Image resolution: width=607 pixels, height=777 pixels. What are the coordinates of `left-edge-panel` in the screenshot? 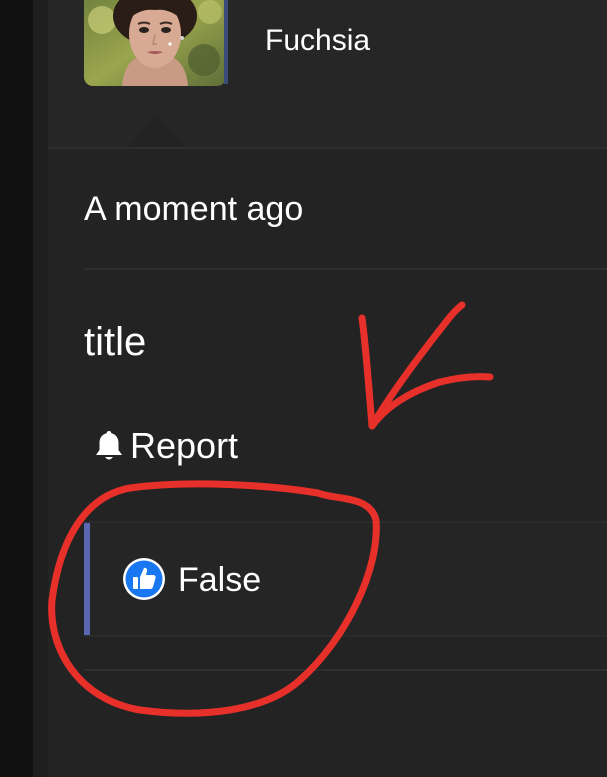 It's located at (16, 388).